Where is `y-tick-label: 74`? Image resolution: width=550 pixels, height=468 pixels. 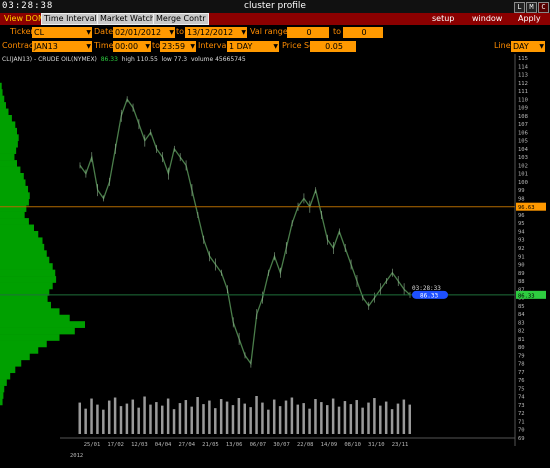 y-tick-label: 74 is located at coordinates (521, 398).